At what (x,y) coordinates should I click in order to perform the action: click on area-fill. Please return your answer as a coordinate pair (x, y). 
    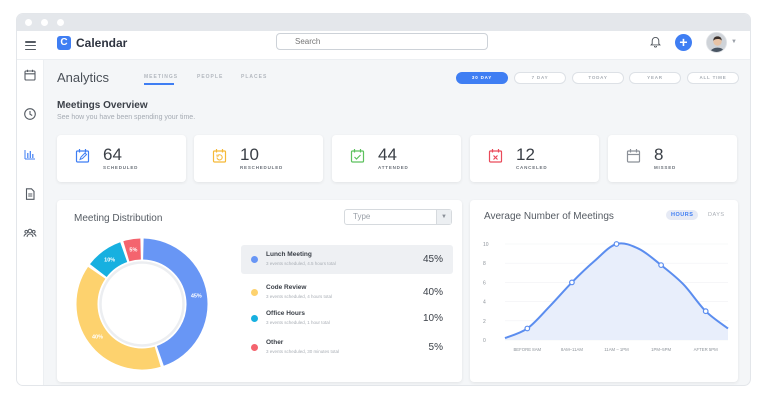
    Looking at the image, I should click on (616, 291).